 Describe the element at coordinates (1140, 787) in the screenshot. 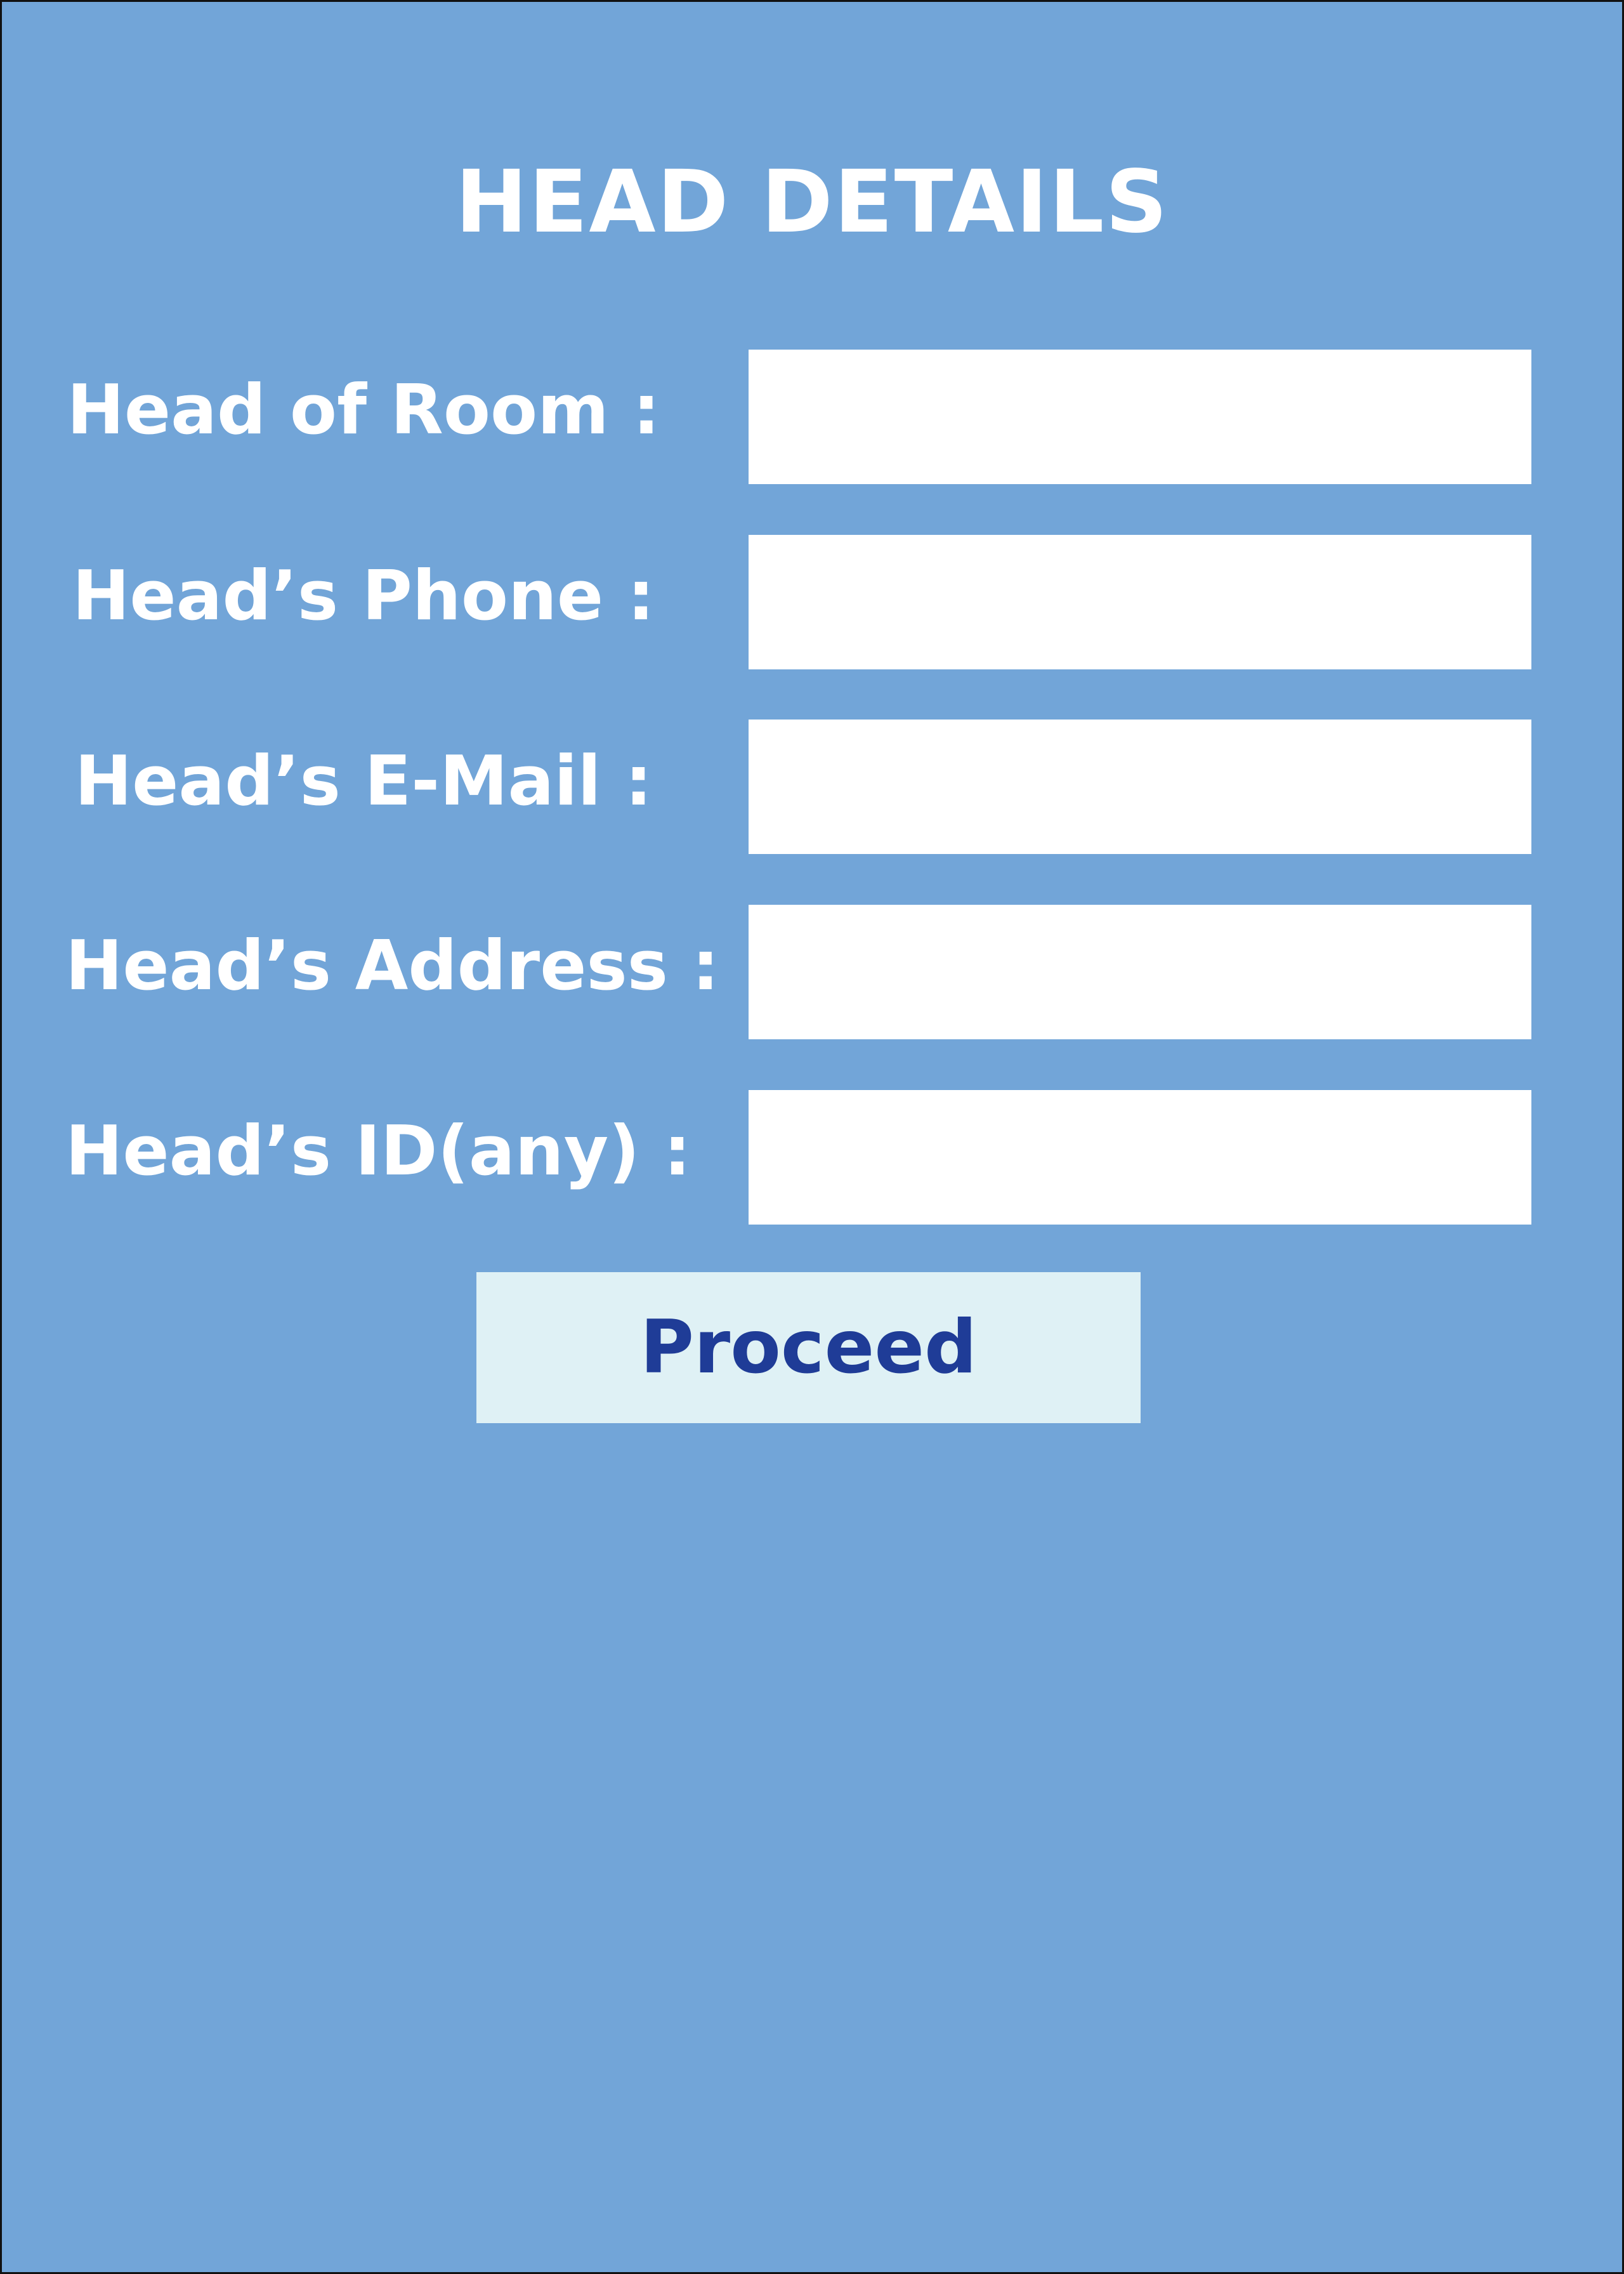

I see `heads-email-input` at that location.